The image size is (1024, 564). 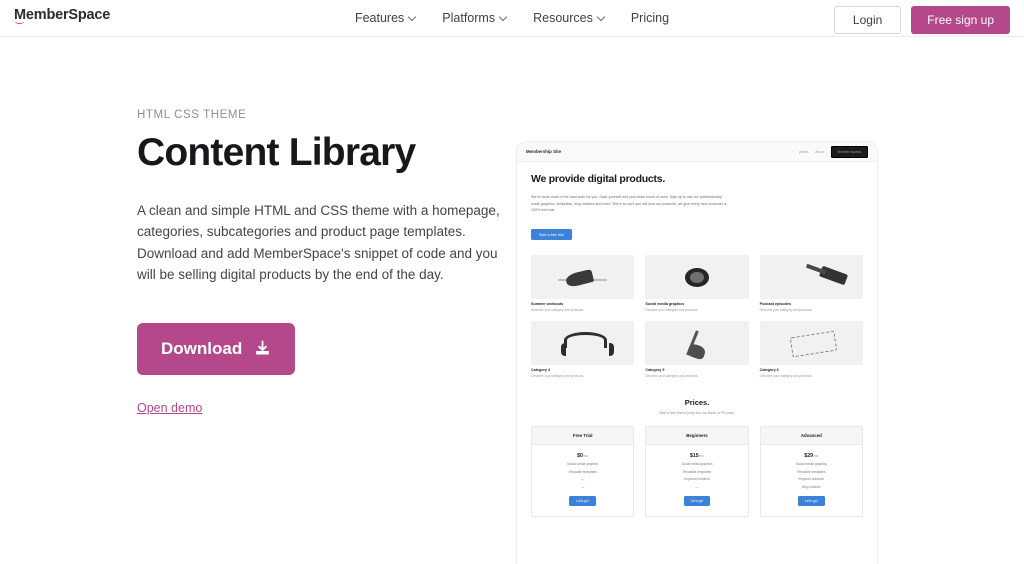 What do you see at coordinates (775, 304) in the screenshot?
I see `category-title: Podcast episodes` at bounding box center [775, 304].